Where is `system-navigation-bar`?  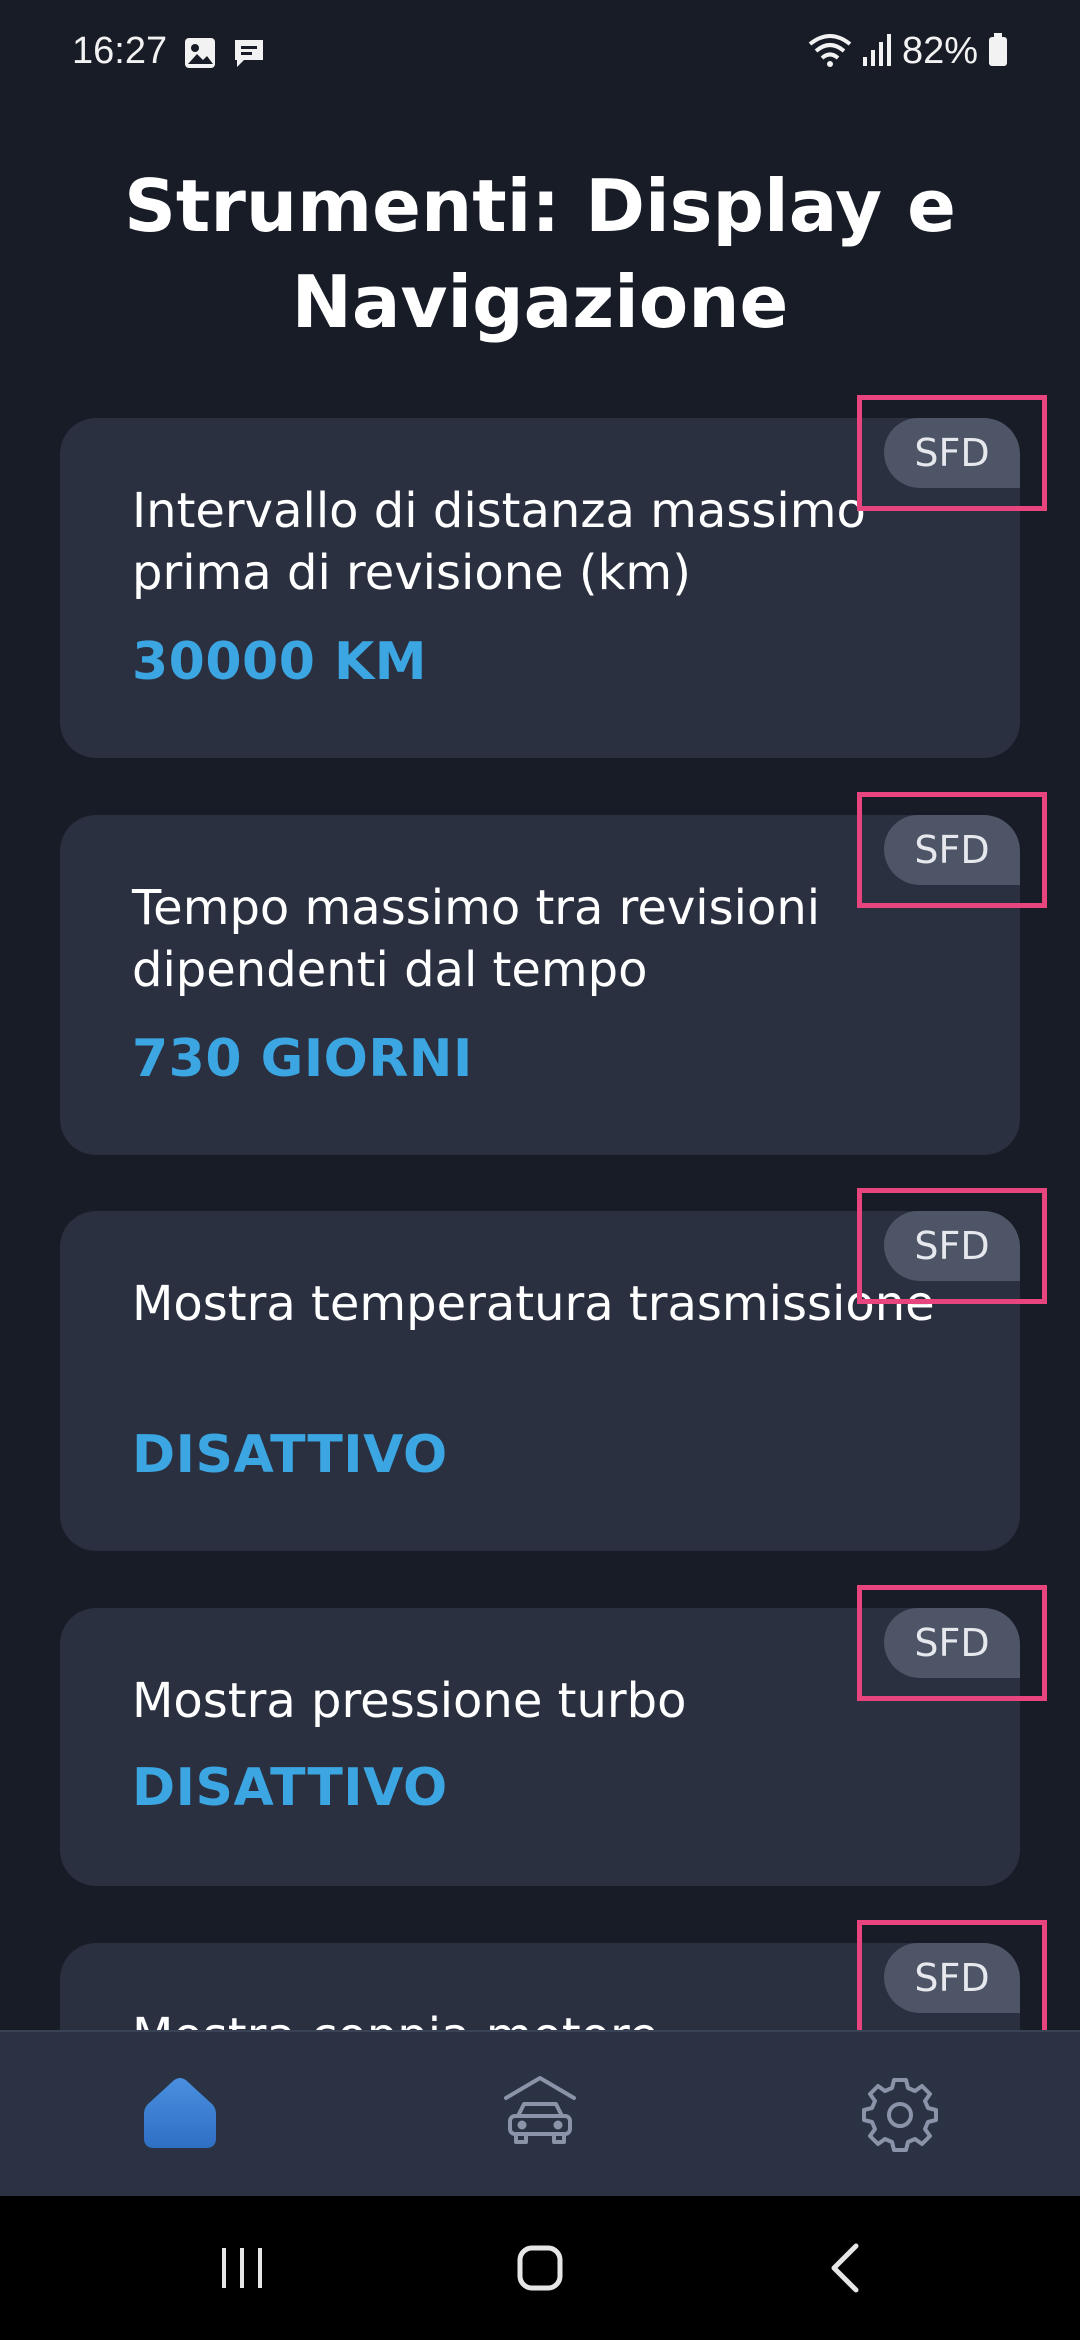 system-navigation-bar is located at coordinates (540, 2268).